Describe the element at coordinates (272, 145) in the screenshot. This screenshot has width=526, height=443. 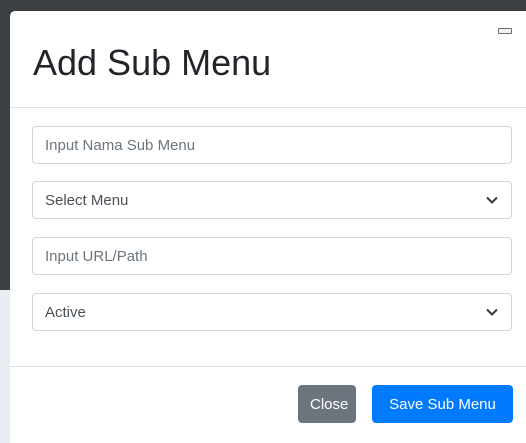
I see `sub-menu-name-input` at that location.